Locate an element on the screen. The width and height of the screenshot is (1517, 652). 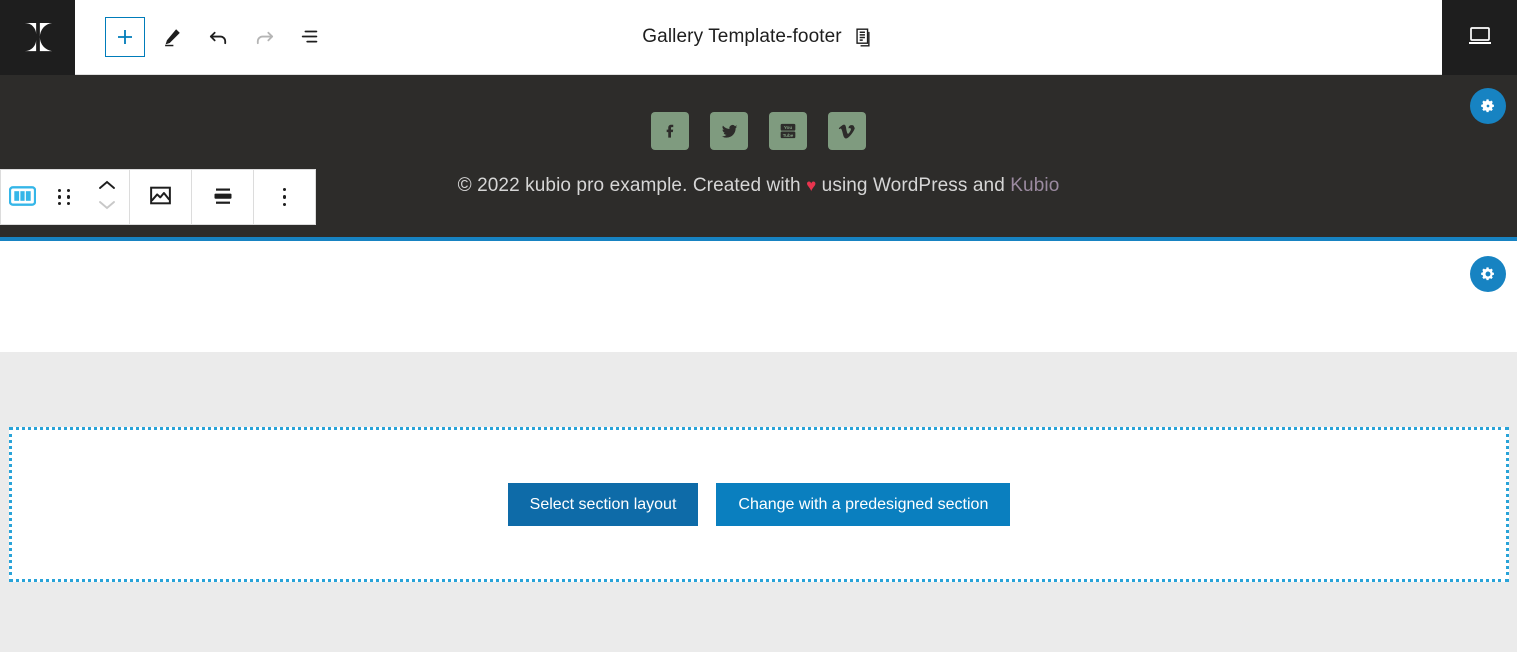
chevron-down-icon is located at coordinates (107, 207).